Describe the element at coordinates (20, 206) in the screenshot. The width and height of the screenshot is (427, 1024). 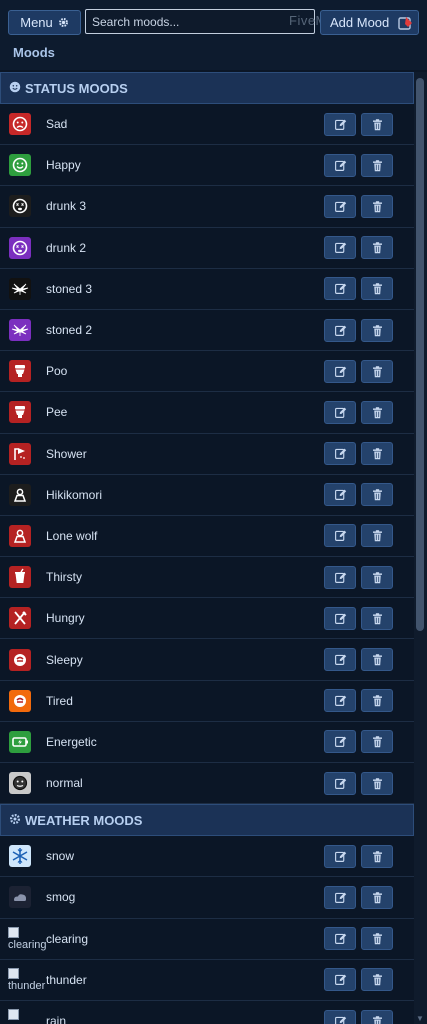
I see `dizzy-face-icon` at that location.